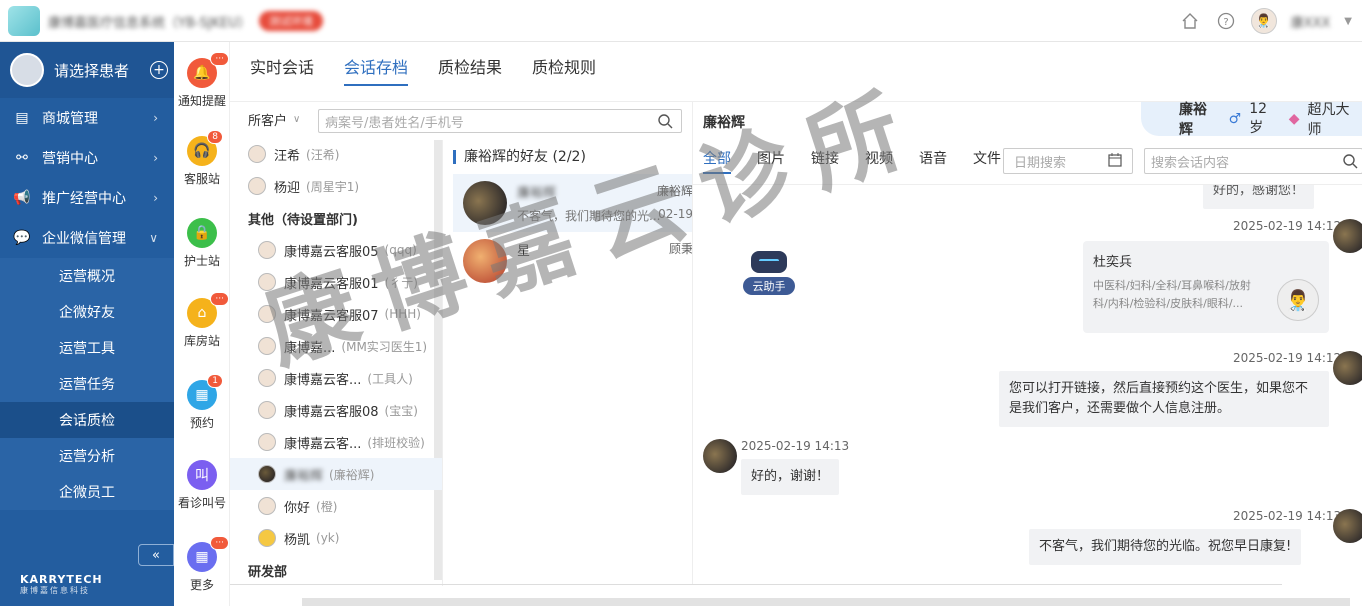 The image size is (1362, 606). What do you see at coordinates (1311, 21) in the screenshot?
I see `user-name: 康XXX` at bounding box center [1311, 21].